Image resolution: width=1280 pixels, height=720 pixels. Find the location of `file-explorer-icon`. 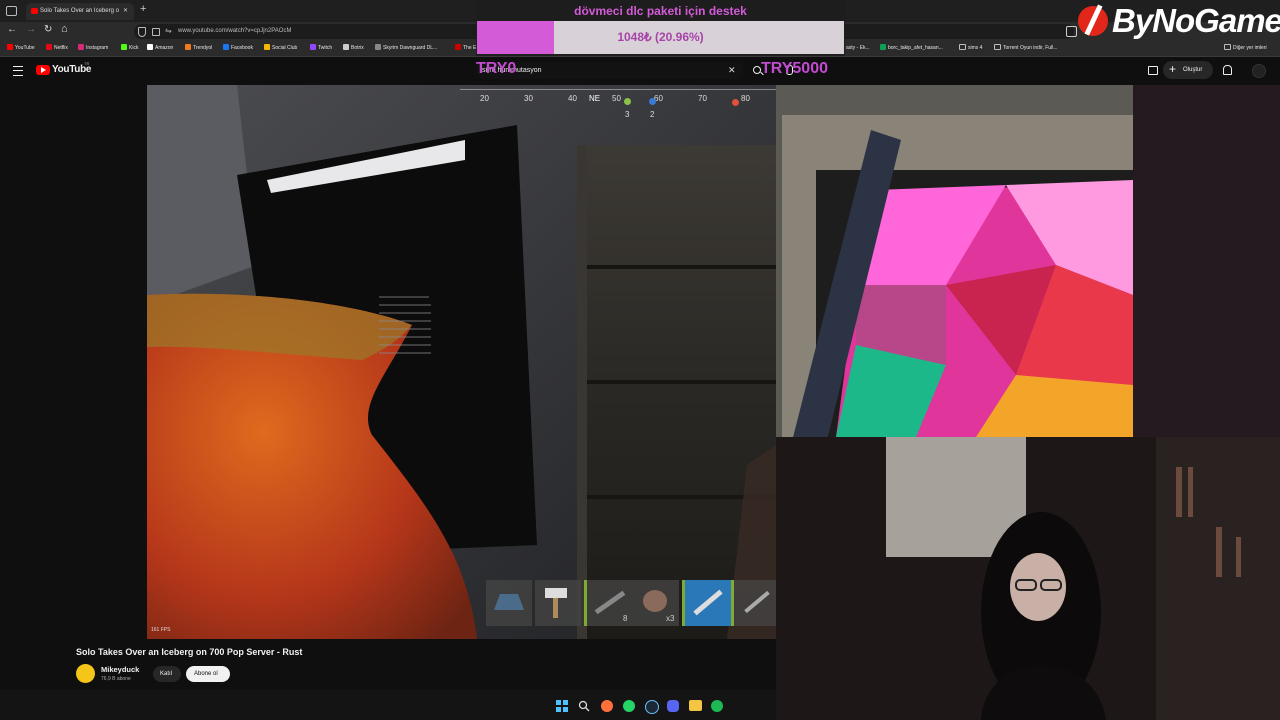

file-explorer-icon is located at coordinates (695, 705).